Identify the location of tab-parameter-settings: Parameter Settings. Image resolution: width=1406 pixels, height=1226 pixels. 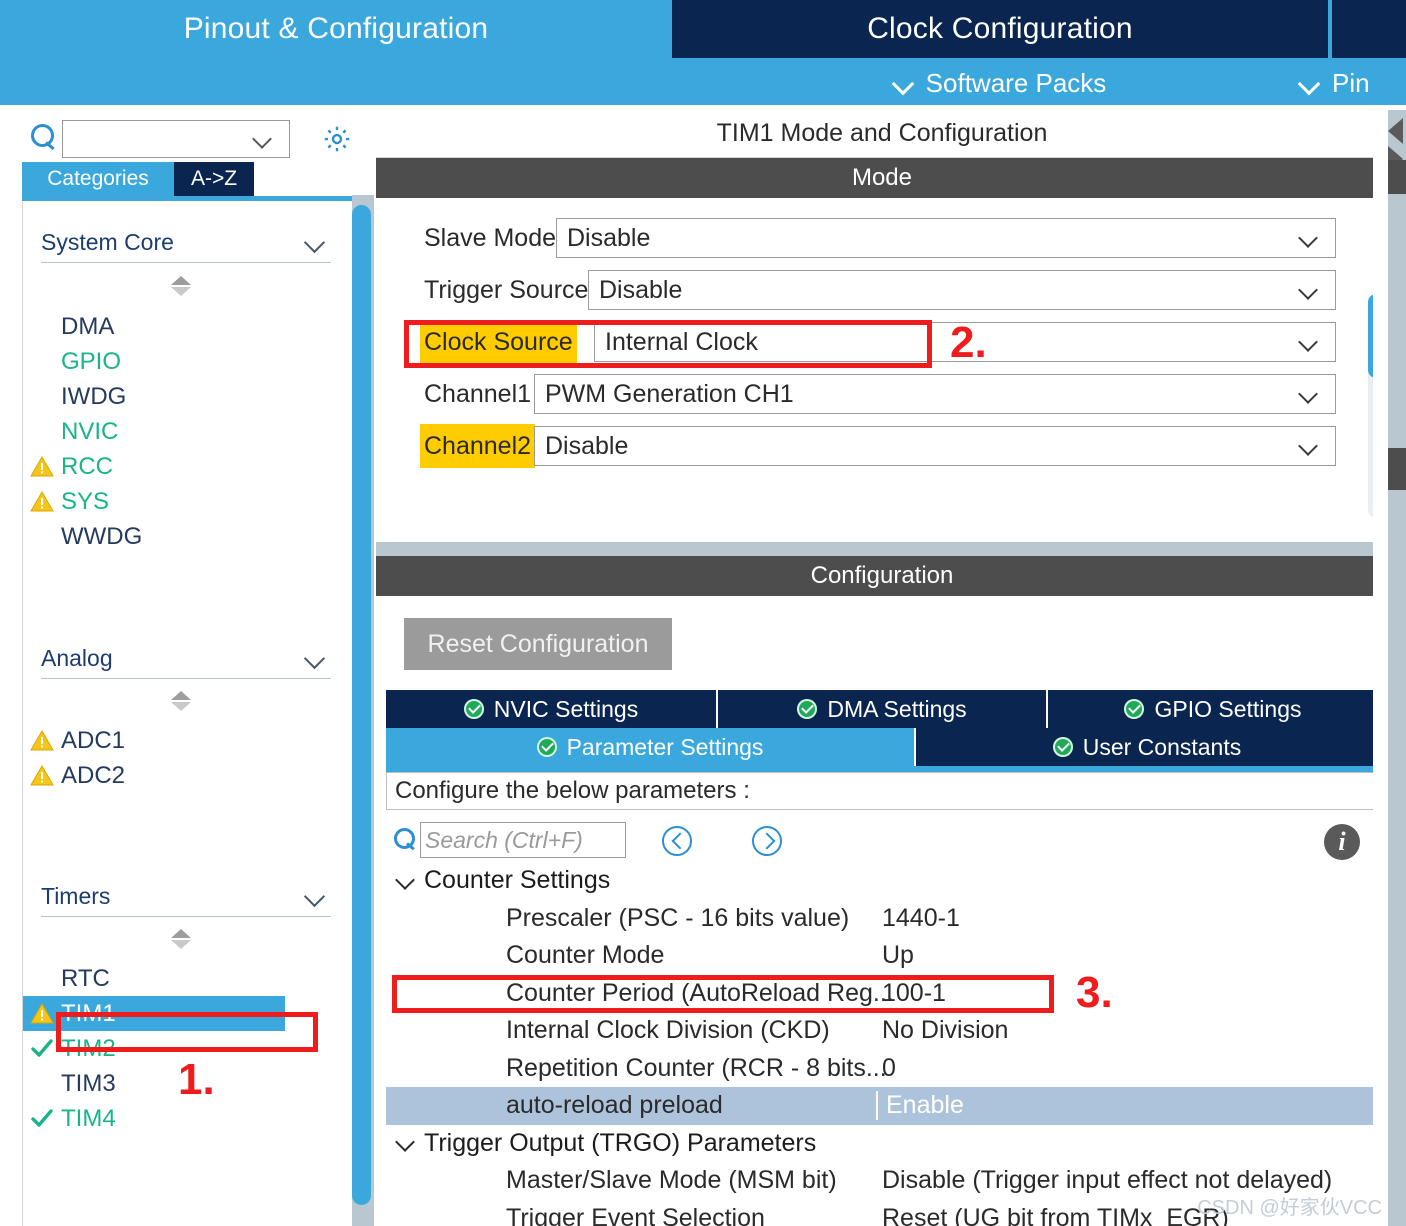
(651, 747).